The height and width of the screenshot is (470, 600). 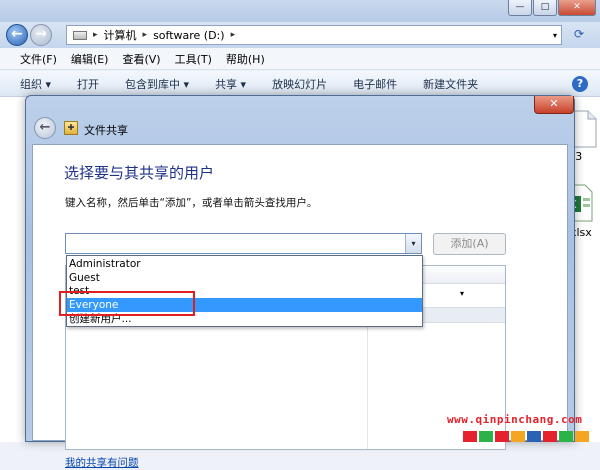 What do you see at coordinates (71, 128) in the screenshot?
I see `file-sharing-icon: ✚` at bounding box center [71, 128].